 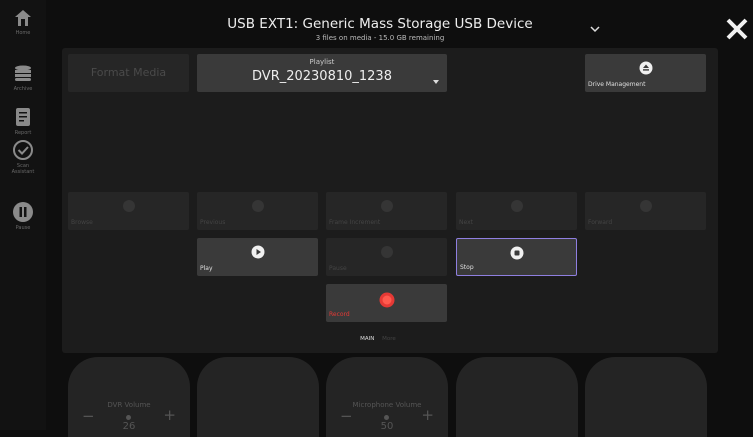 What do you see at coordinates (355, 222) in the screenshot?
I see `frame-increment-label: Frame Increment` at bounding box center [355, 222].